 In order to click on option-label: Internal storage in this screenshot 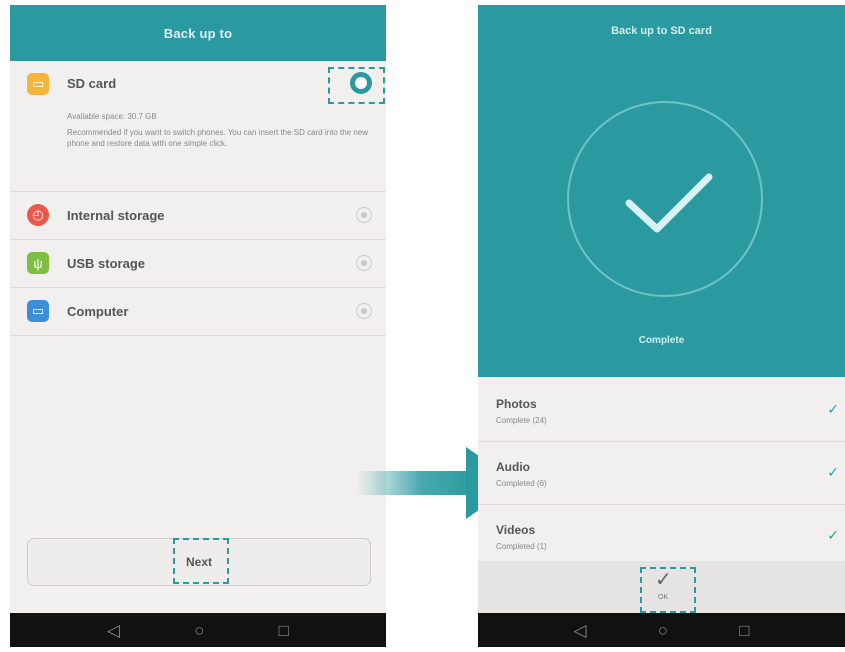, I will do `click(116, 215)`.